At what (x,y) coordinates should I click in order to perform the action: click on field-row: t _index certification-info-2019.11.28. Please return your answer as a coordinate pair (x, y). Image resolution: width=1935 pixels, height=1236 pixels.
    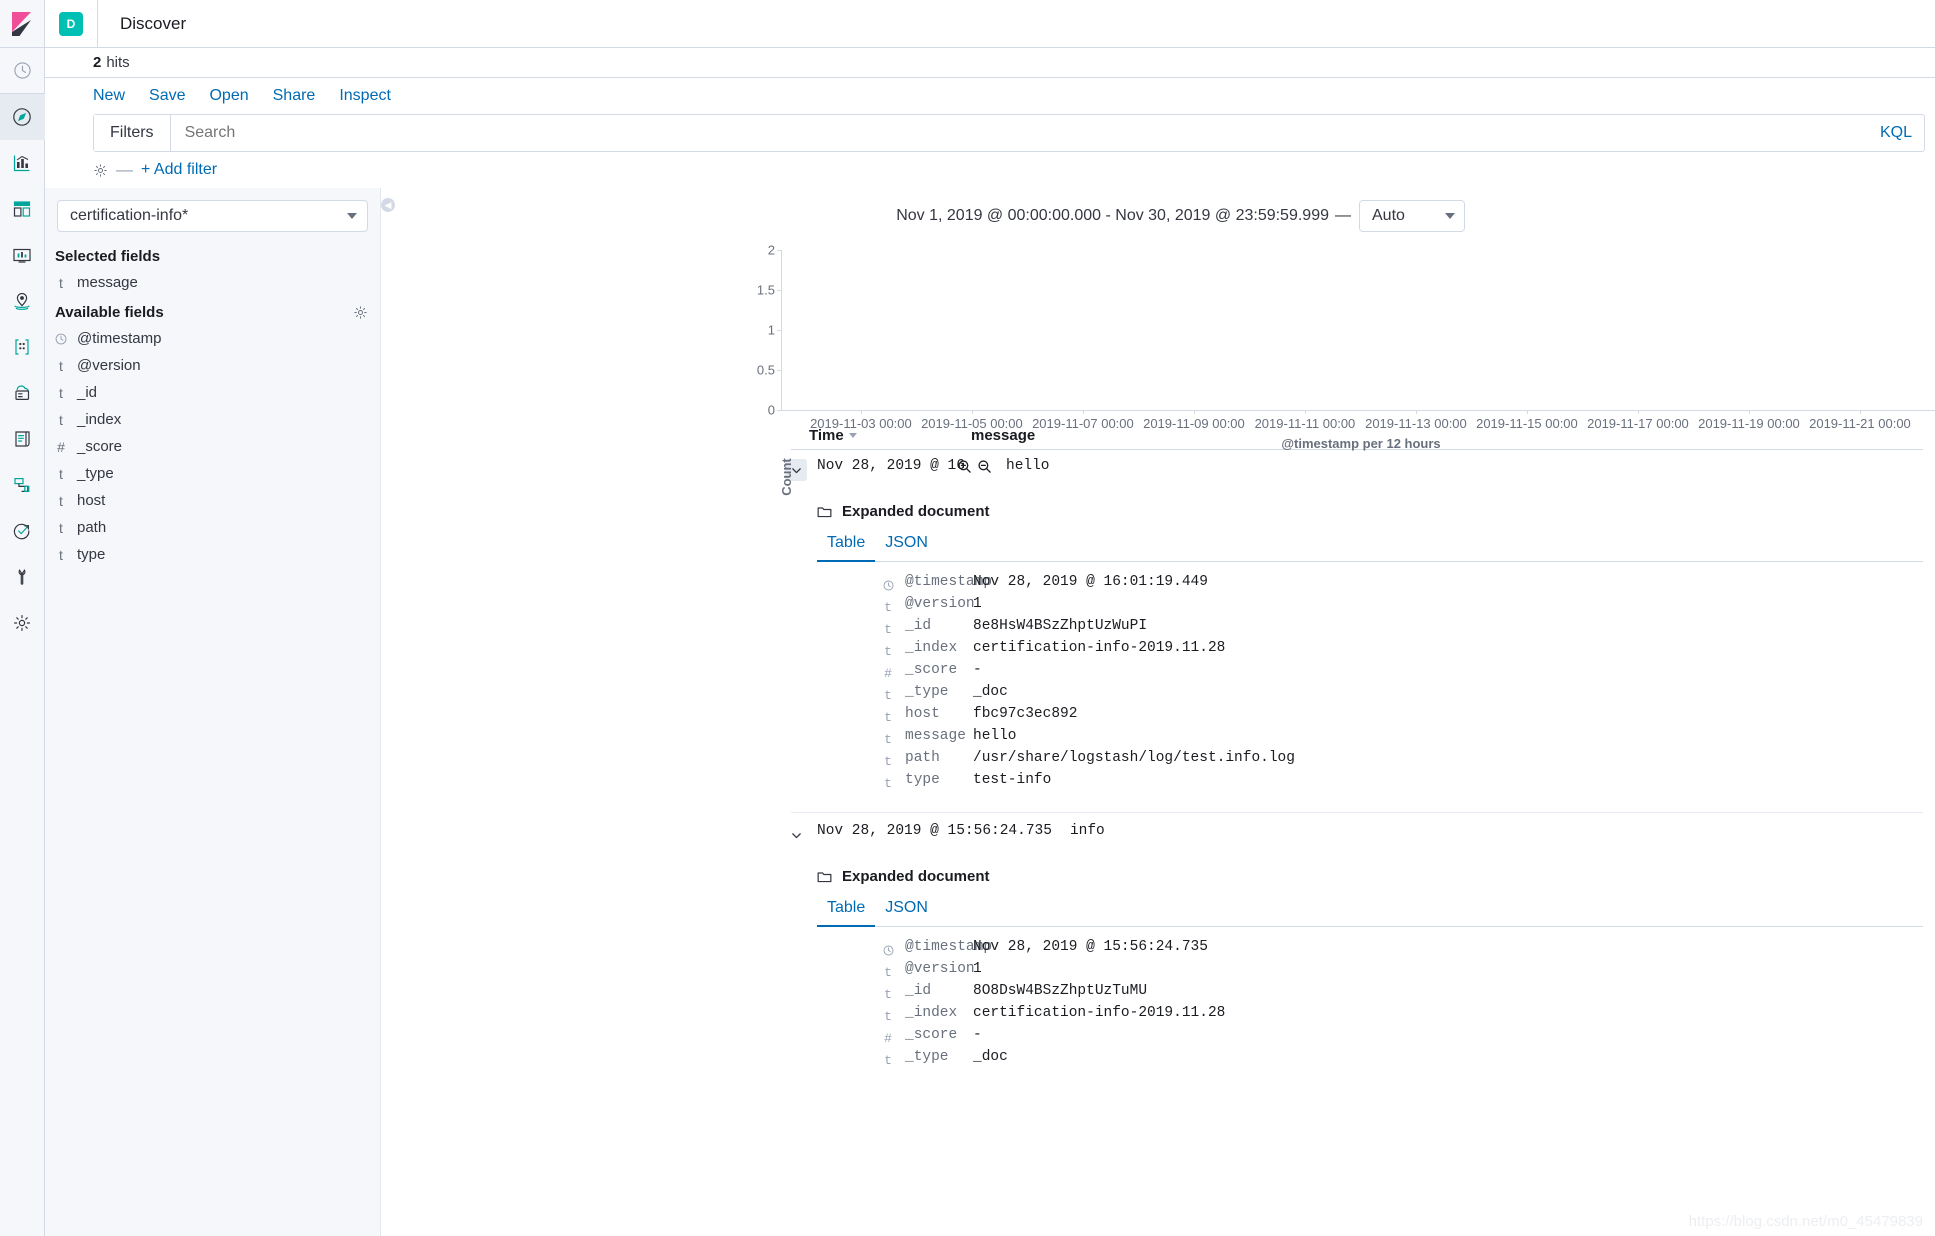
    Looking at the image, I should click on (1370, 1016).